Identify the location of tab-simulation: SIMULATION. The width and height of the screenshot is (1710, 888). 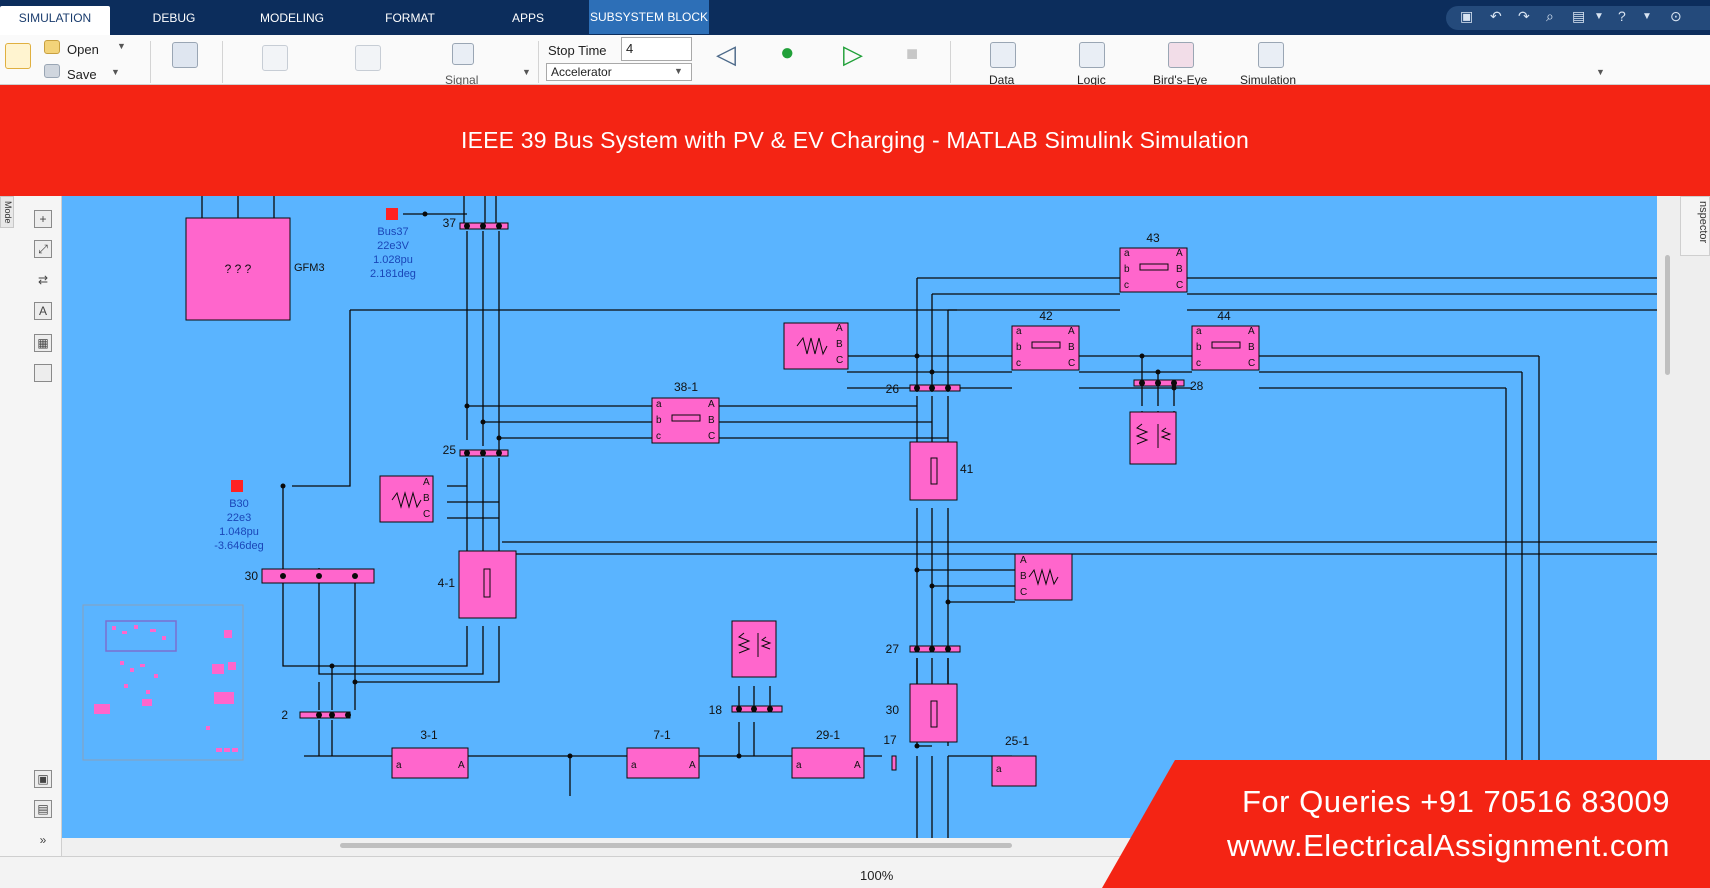
(55, 20).